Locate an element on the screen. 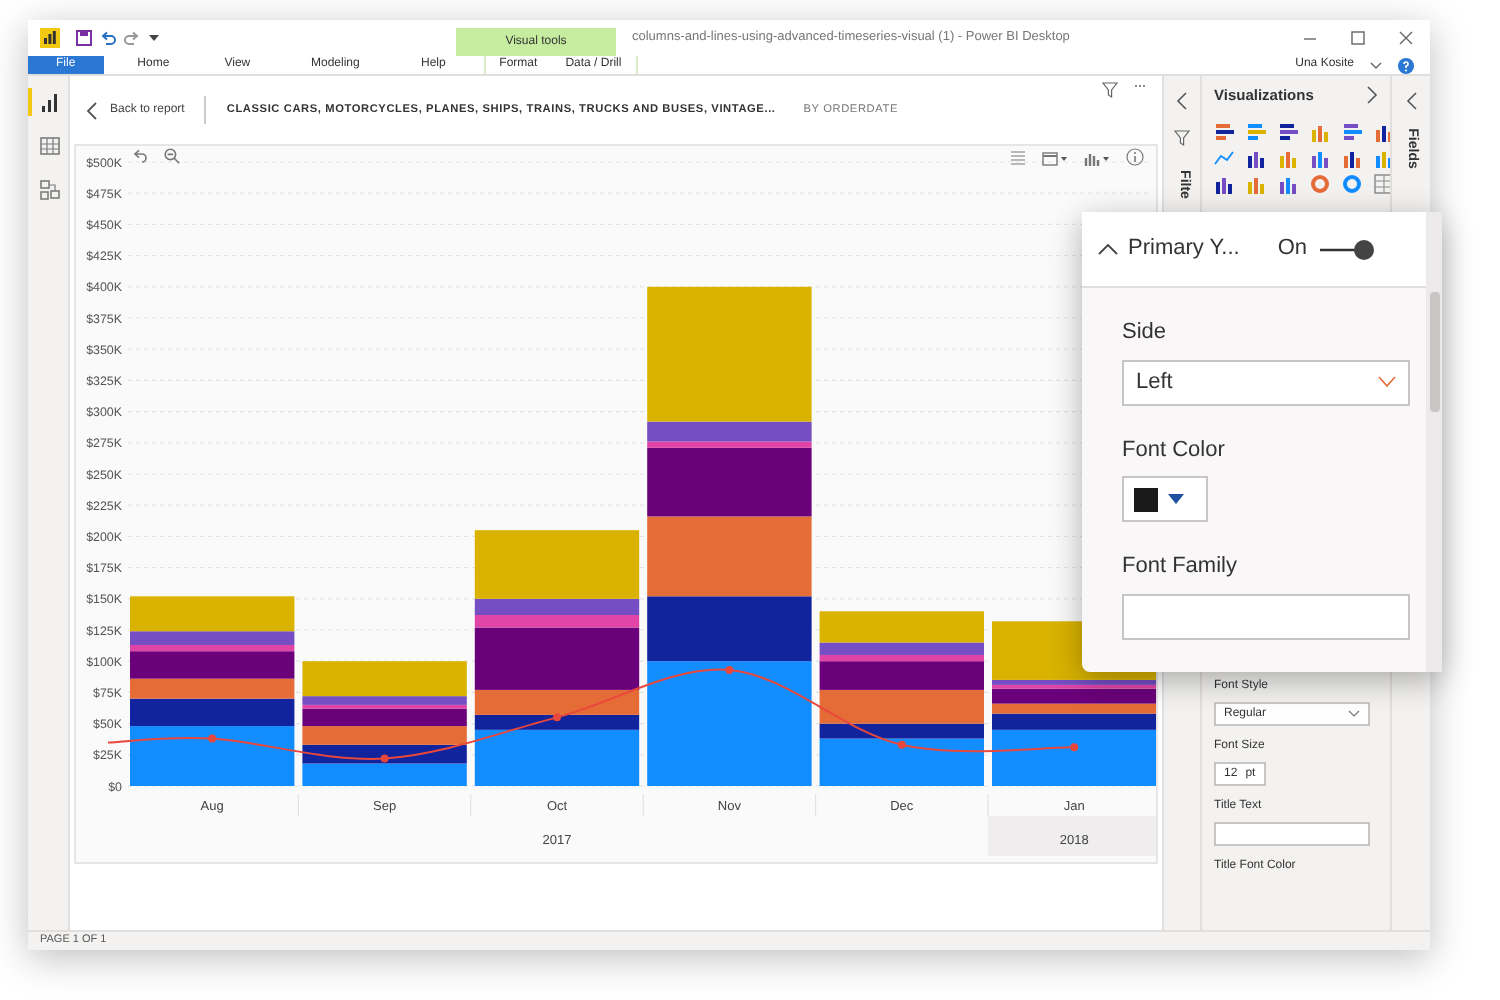 This screenshot has height=1000, width=1500. donut-chart-icon is located at coordinates (1320, 184).